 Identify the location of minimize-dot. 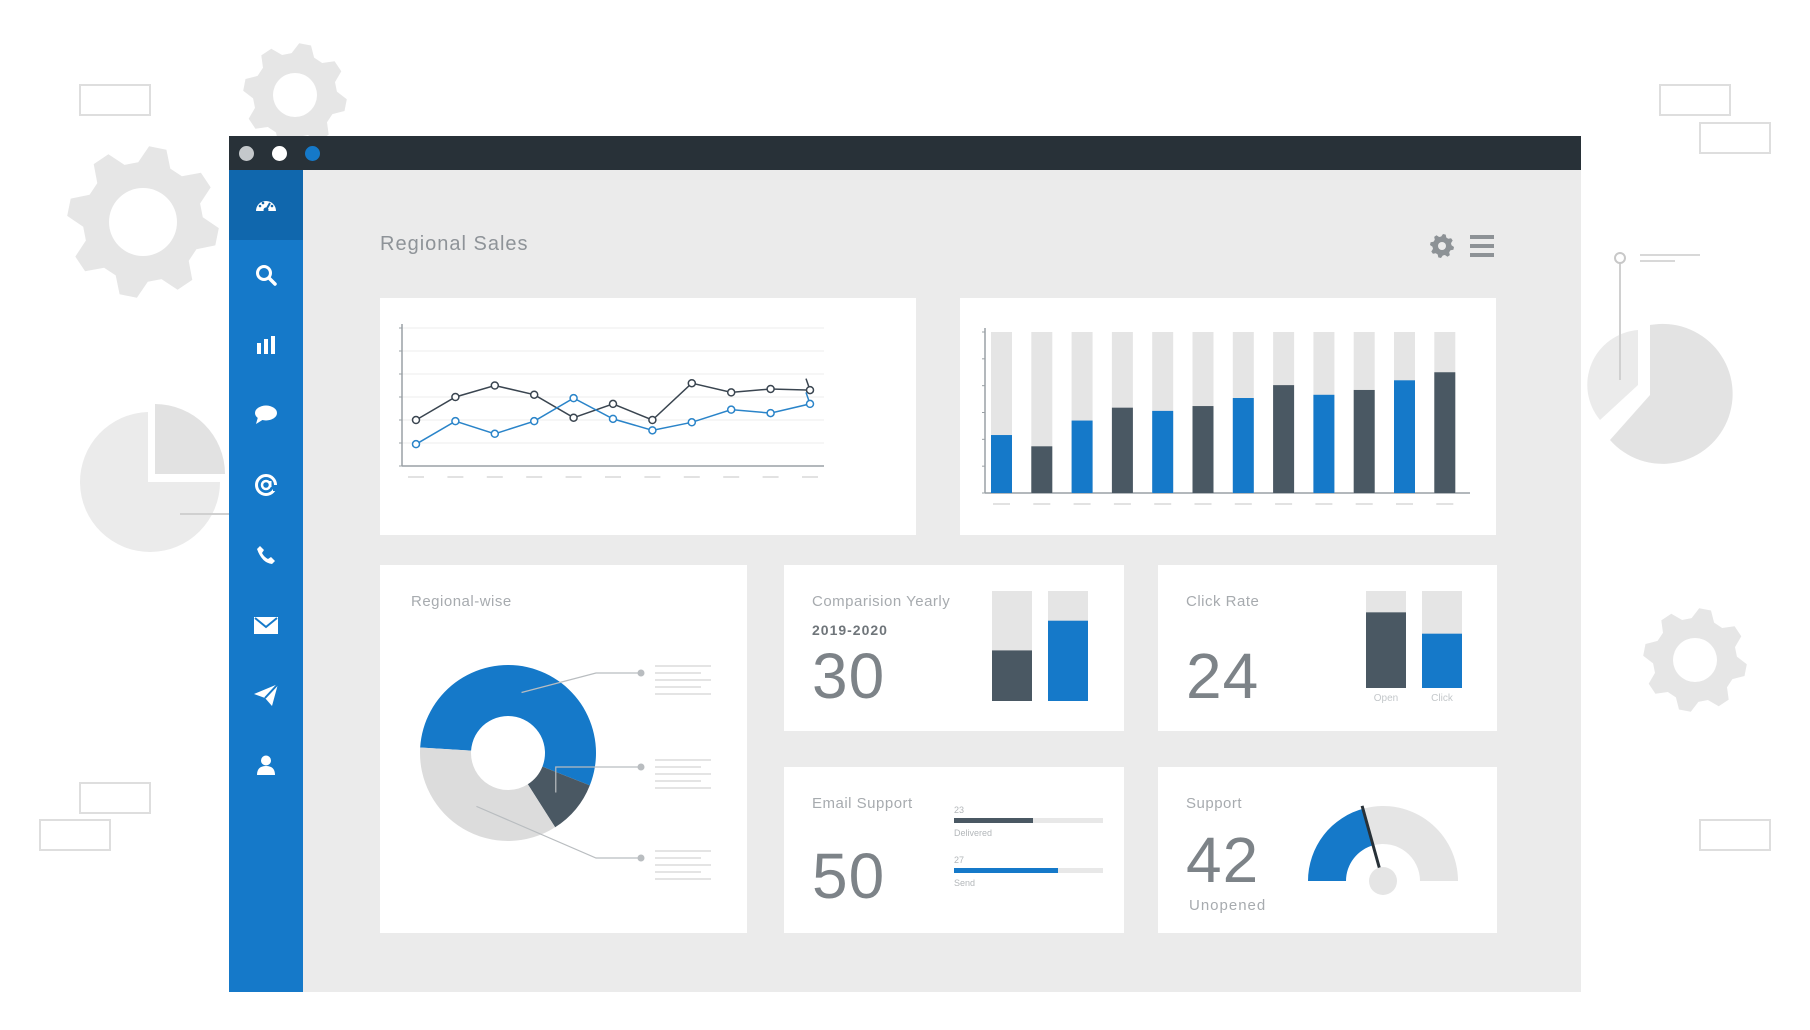
(279, 153).